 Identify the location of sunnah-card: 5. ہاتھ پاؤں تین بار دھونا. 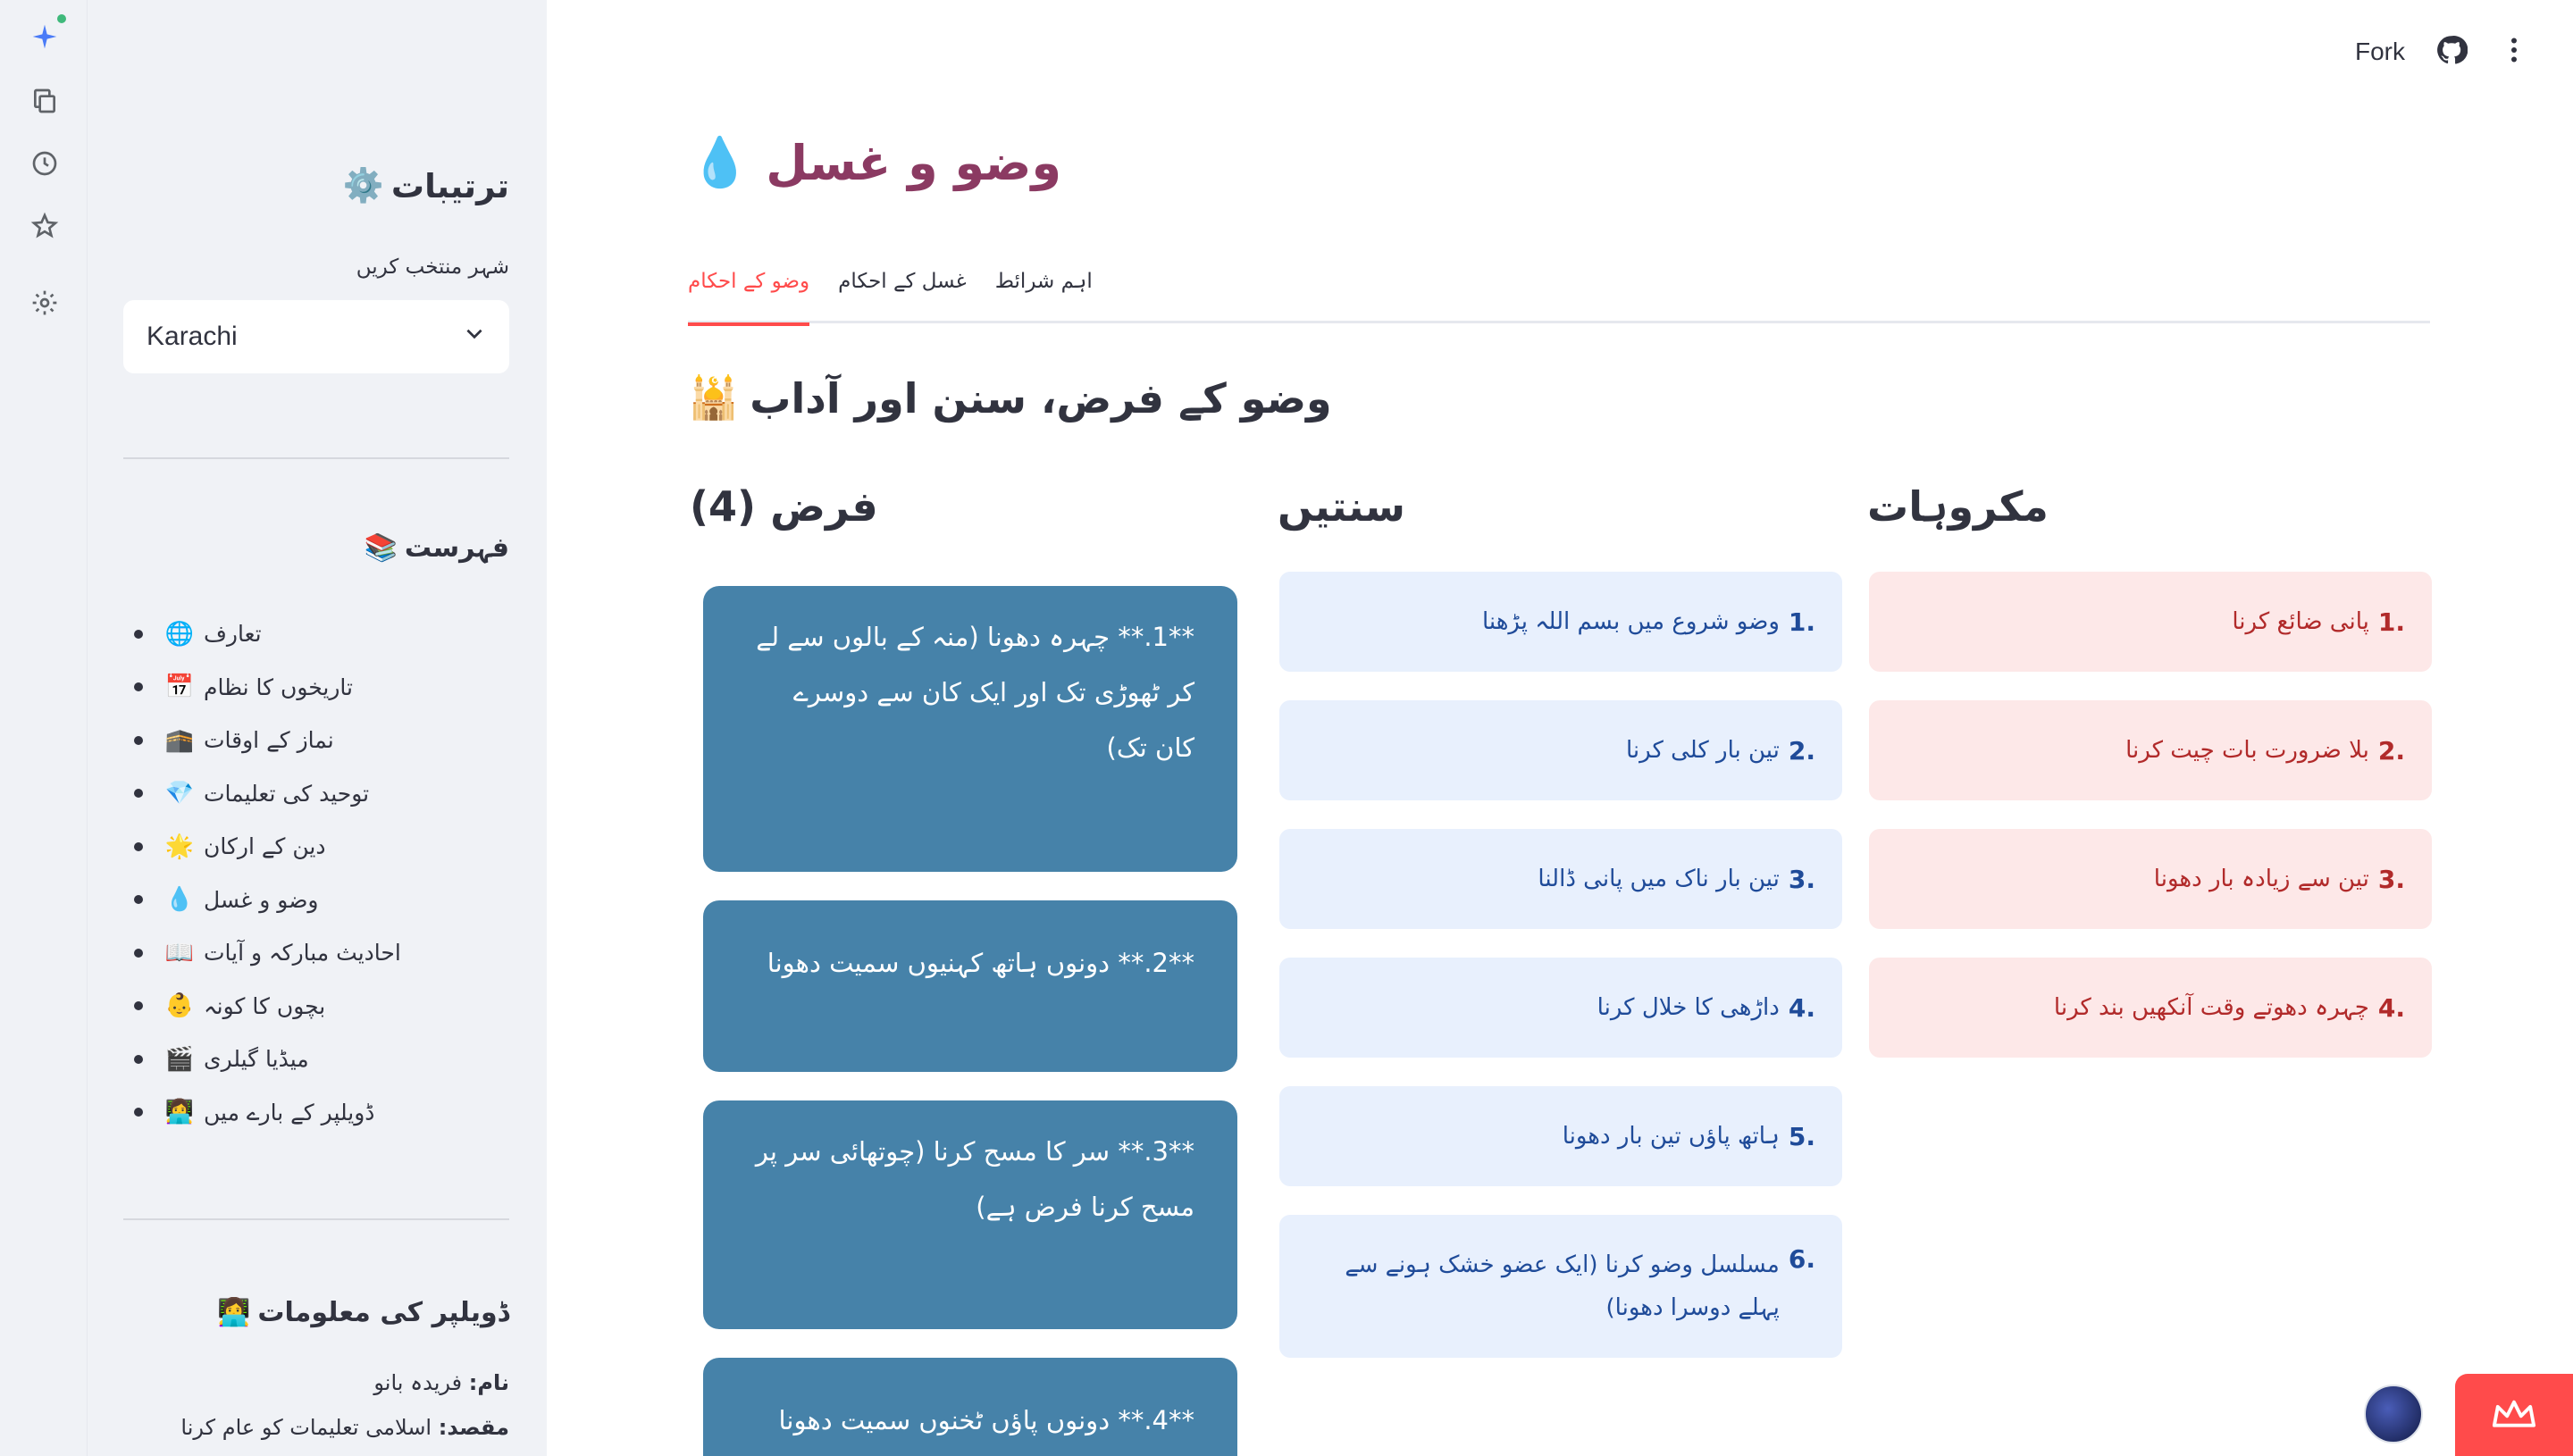
(1560, 1136).